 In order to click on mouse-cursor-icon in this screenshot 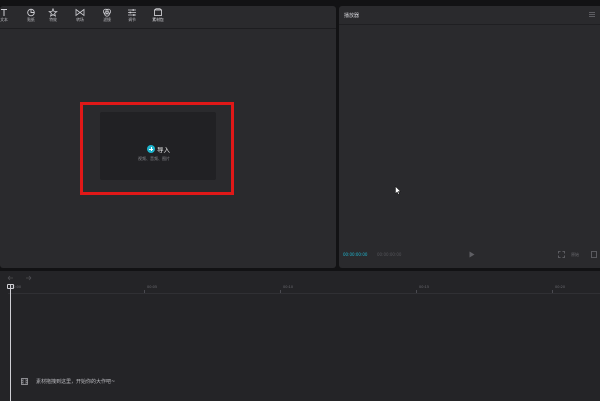, I will do `click(398, 190)`.